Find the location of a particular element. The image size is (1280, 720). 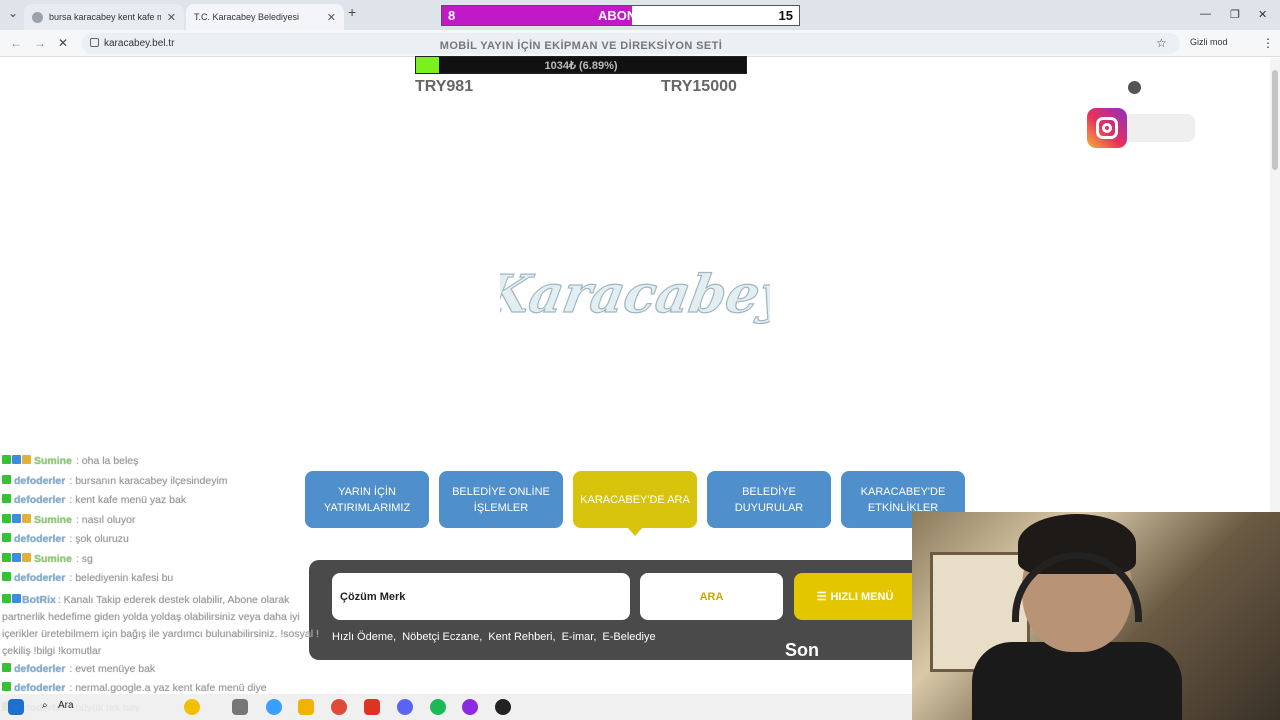

bookmark-star-icon: ☆ is located at coordinates (1161, 43).